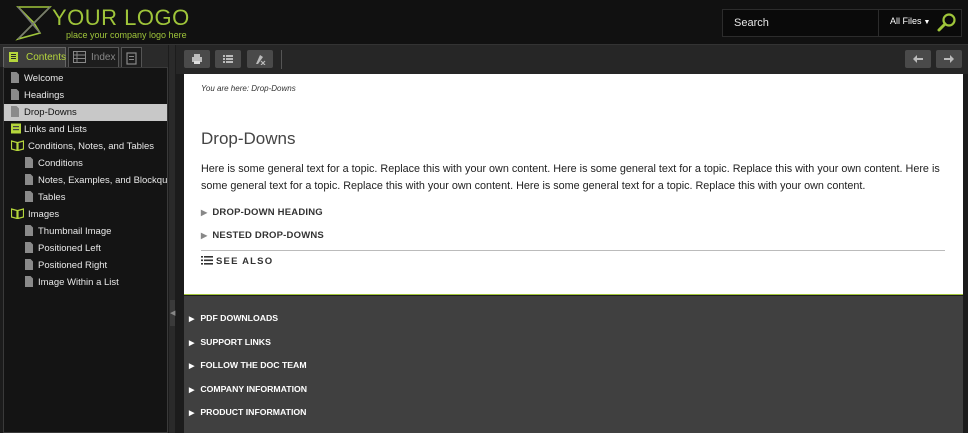  What do you see at coordinates (73, 265) in the screenshot?
I see `toc-item-label: Positioned Right` at bounding box center [73, 265].